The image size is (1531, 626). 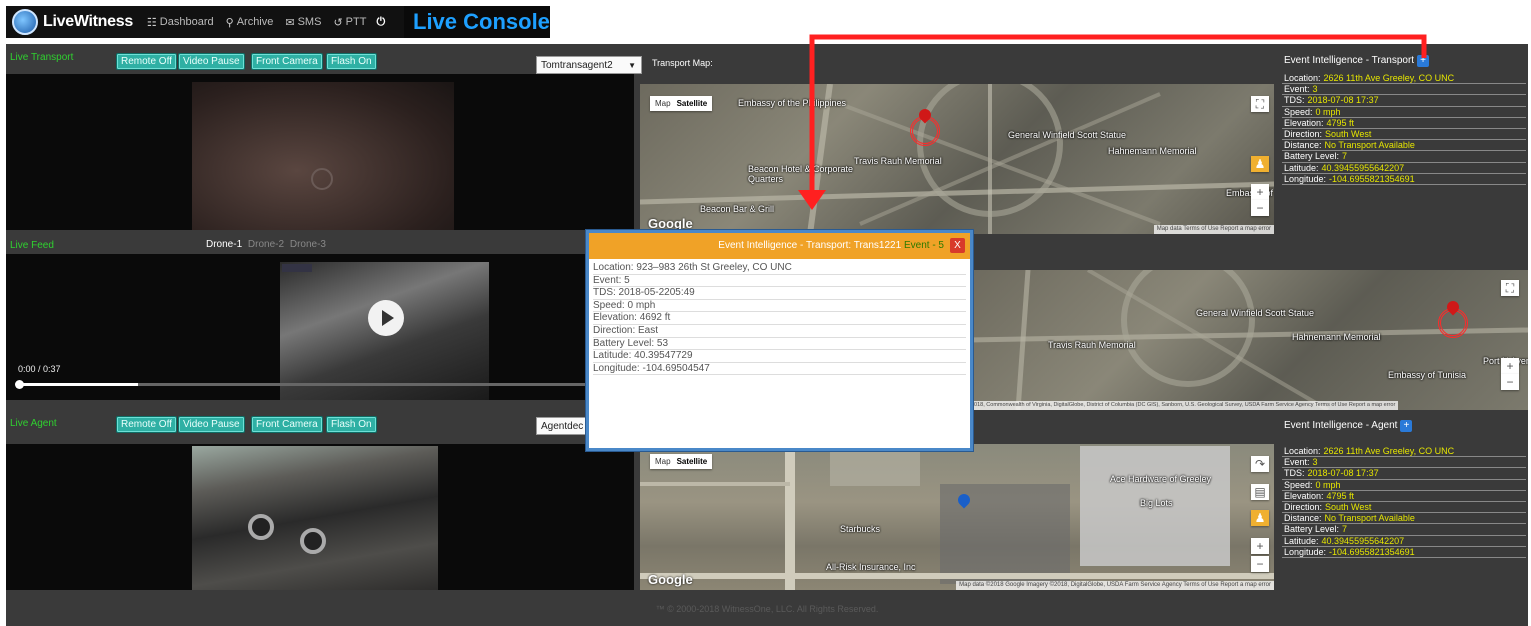 I want to click on map-label: Embassy of Tunisia, so click(x=1427, y=375).